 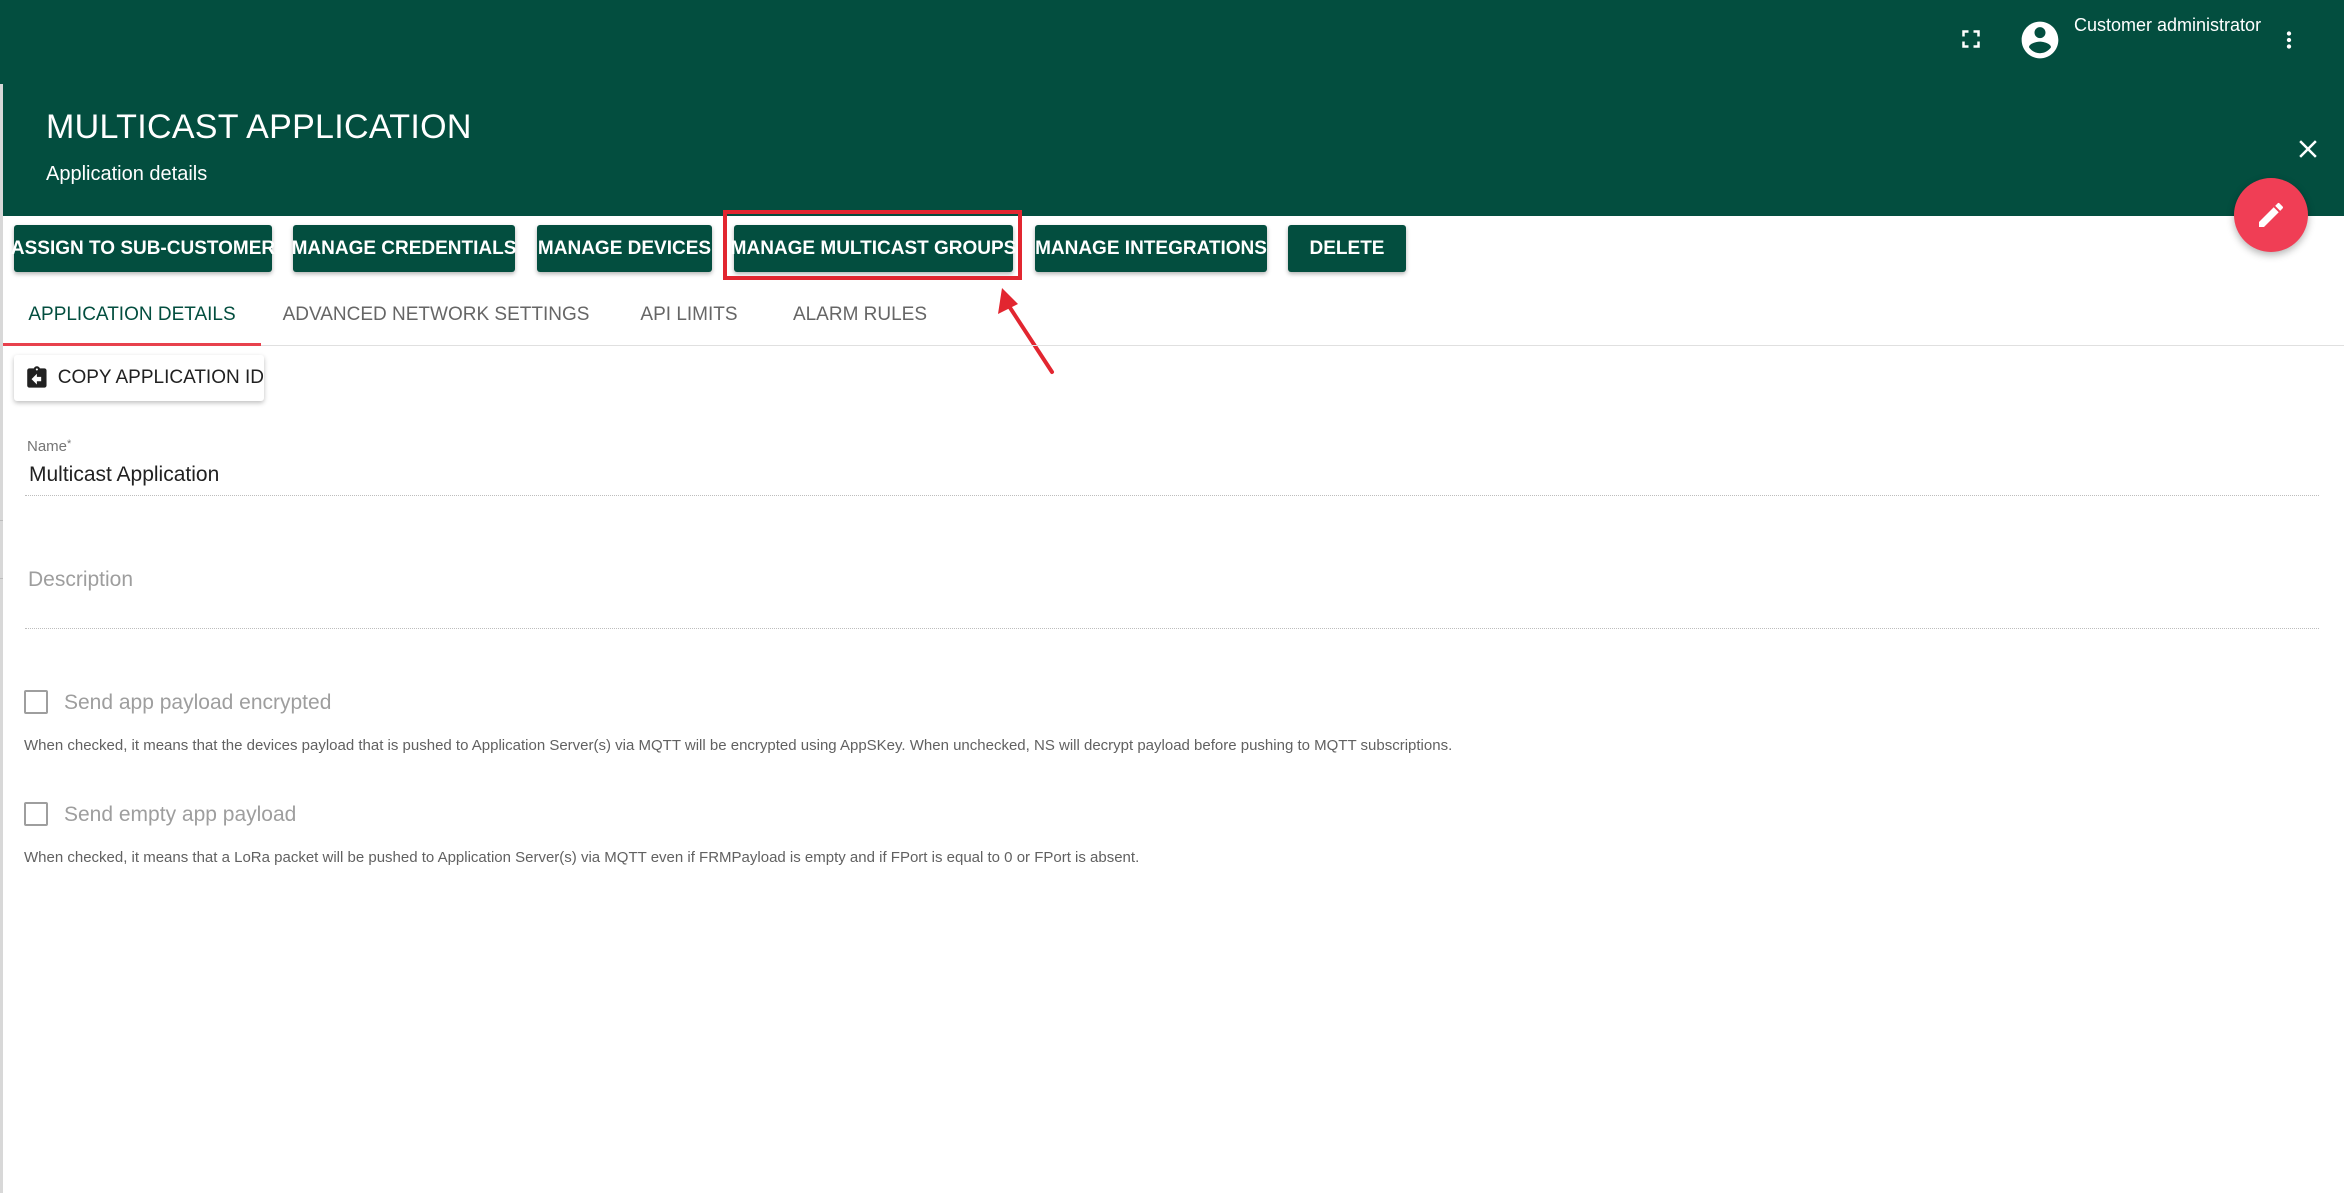 What do you see at coordinates (127, 174) in the screenshot?
I see `page-subtitle: Application details` at bounding box center [127, 174].